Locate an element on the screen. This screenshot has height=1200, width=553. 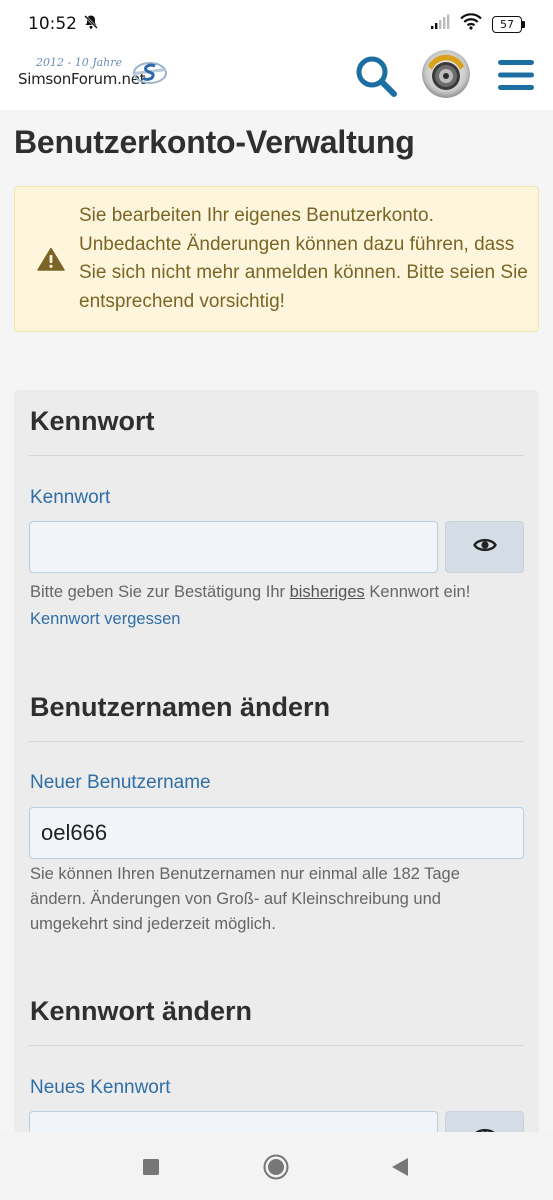
home-button is located at coordinates (276, 1169).